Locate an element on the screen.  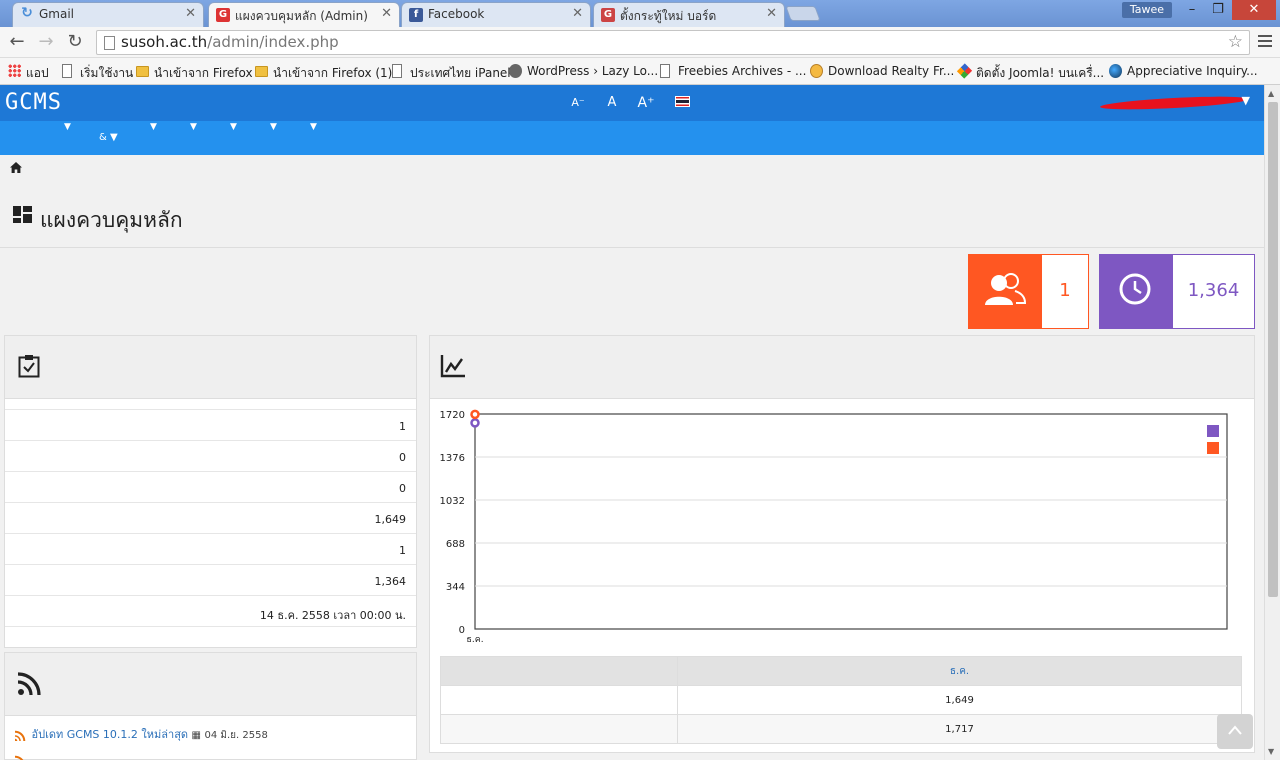
stat-members: 1 is located at coordinates (1028, 291).